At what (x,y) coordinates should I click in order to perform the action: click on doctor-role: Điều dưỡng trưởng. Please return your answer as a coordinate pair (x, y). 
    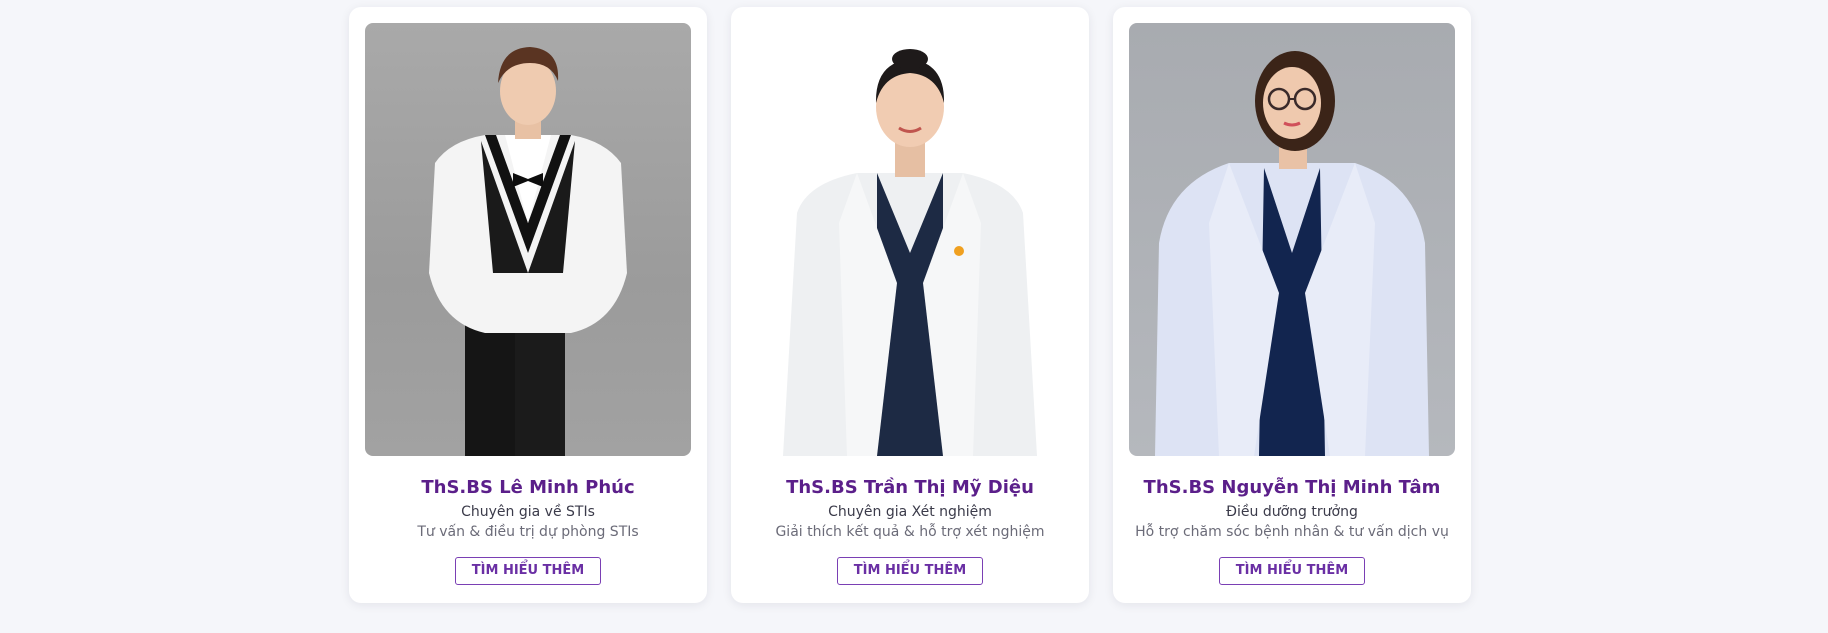
    Looking at the image, I should click on (1292, 512).